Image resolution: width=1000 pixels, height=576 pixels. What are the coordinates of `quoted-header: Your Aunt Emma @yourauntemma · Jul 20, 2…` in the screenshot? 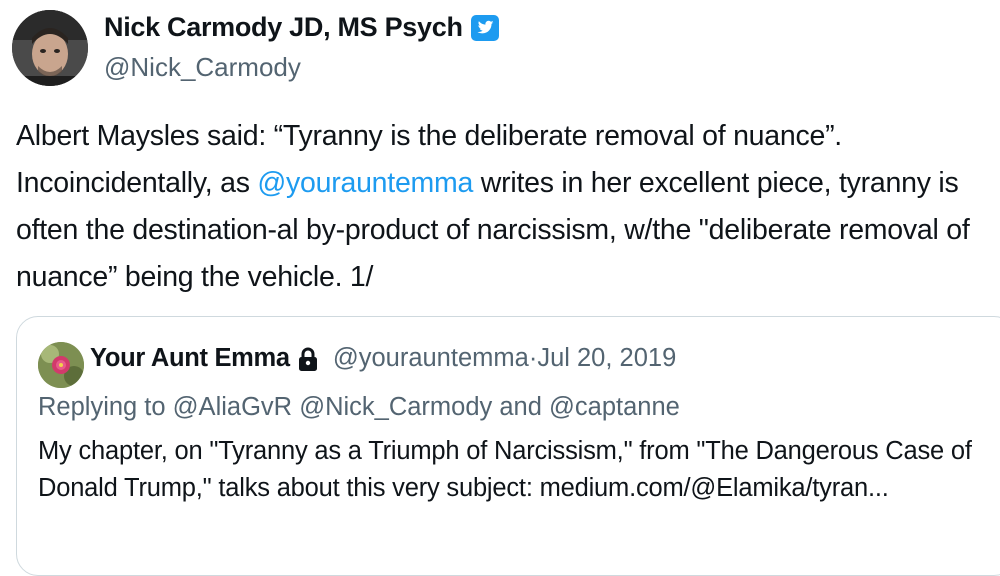 It's located at (383, 358).